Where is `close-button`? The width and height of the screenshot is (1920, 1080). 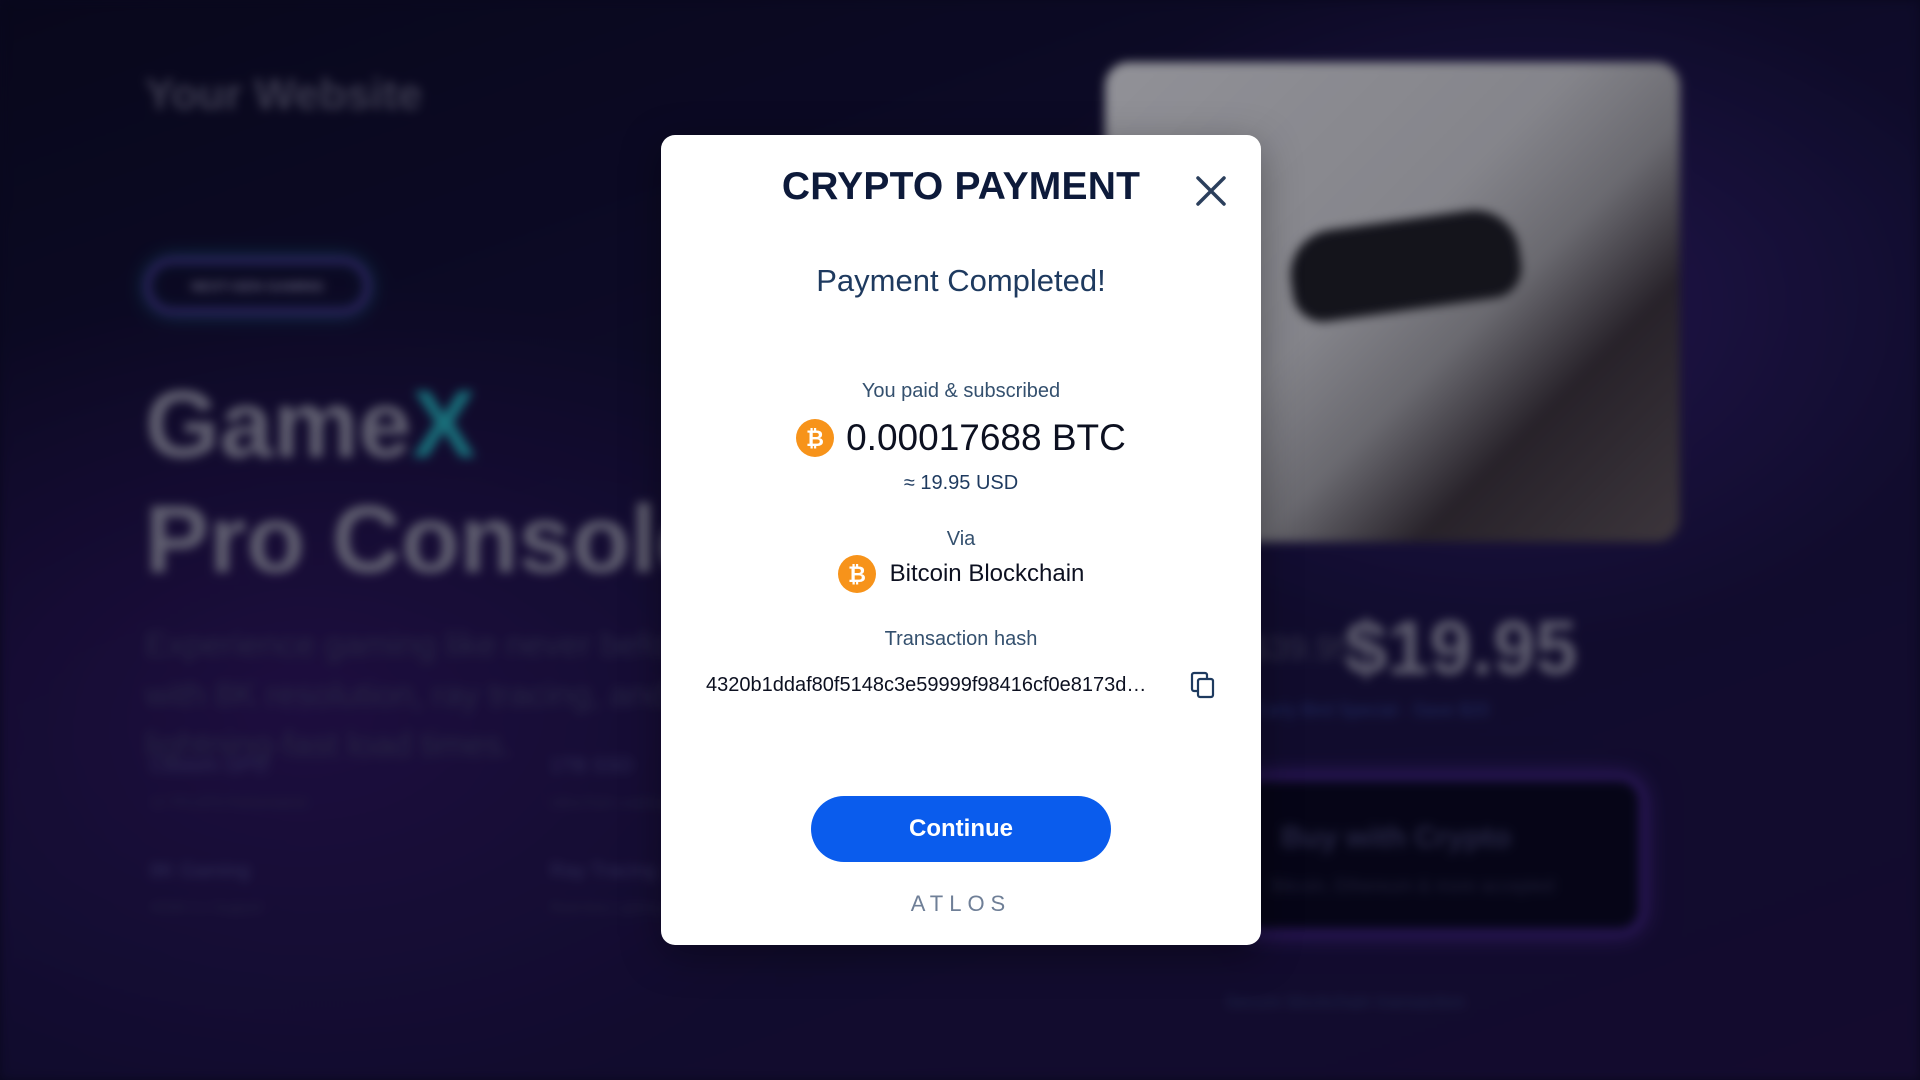 close-button is located at coordinates (1211, 191).